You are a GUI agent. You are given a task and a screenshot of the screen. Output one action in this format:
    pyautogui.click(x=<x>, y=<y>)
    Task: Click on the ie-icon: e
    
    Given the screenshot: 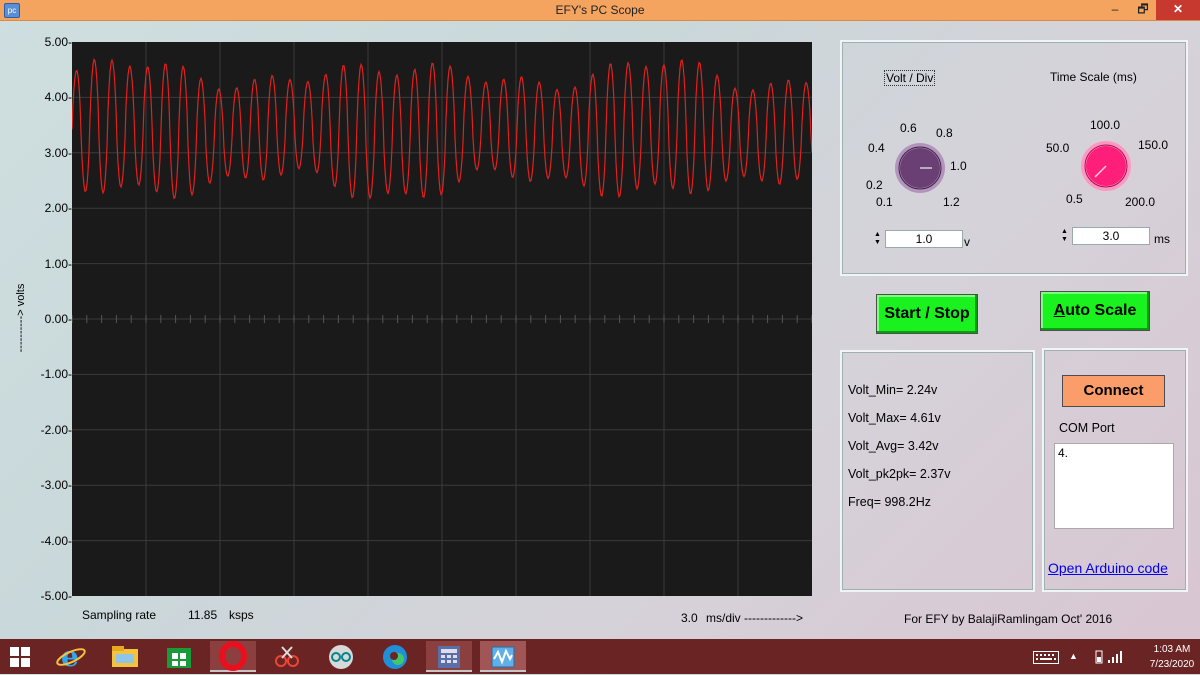 What is the action you would take?
    pyautogui.click(x=71, y=656)
    